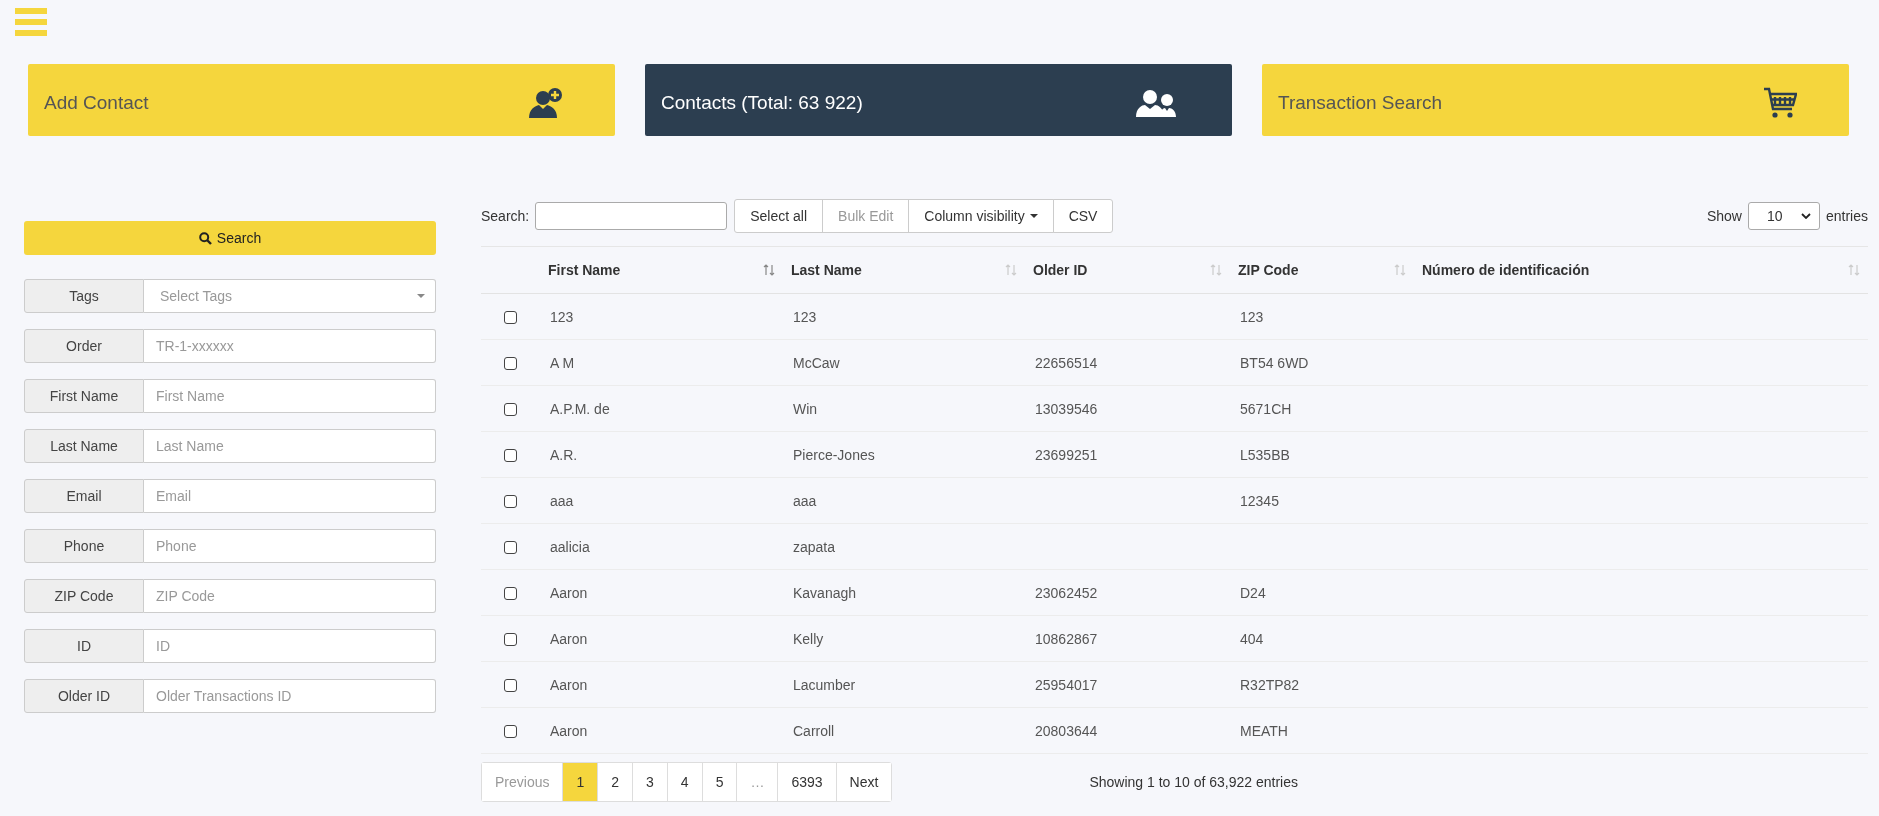 The height and width of the screenshot is (816, 1879). Describe the element at coordinates (1641, 270) in the screenshot. I see `column-header: Número de identificación` at that location.